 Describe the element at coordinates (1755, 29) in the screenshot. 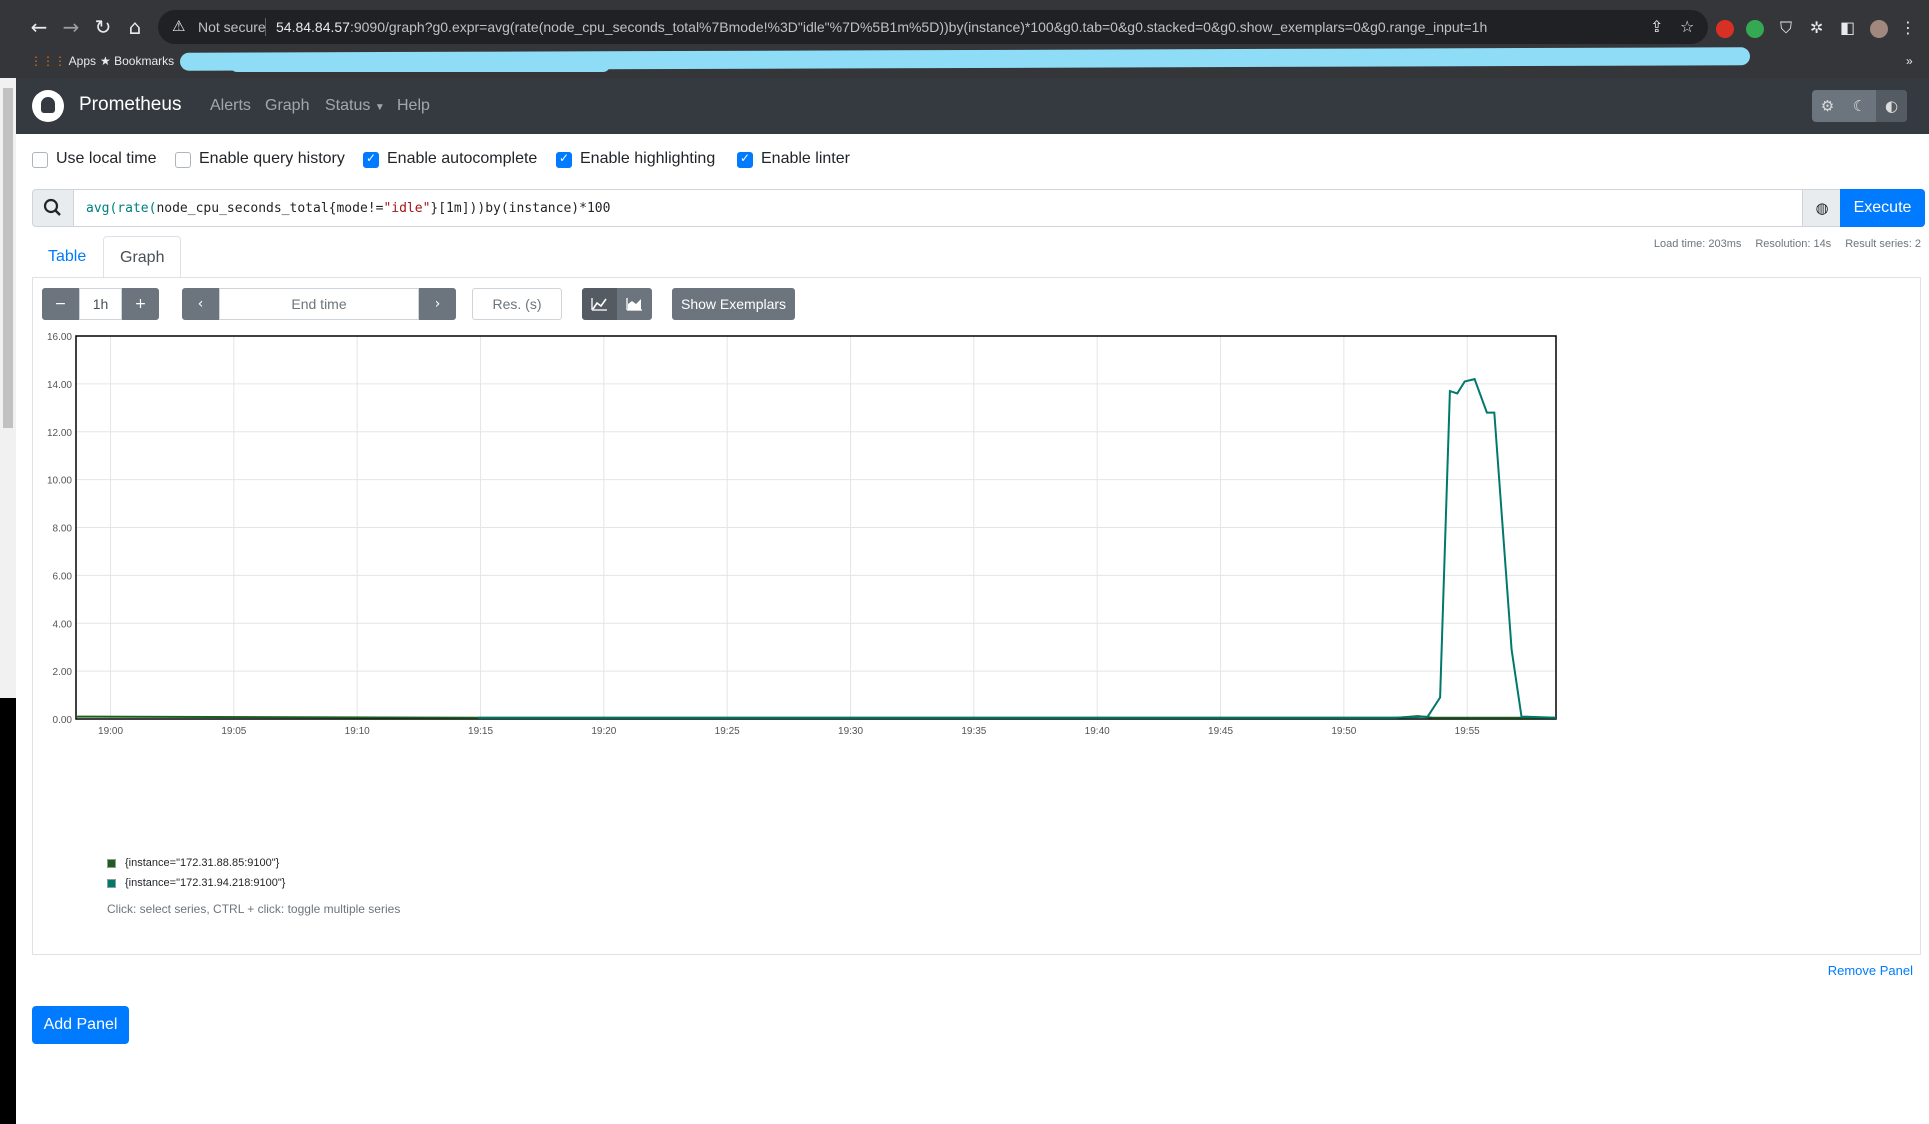

I see `extension-green-icon` at that location.